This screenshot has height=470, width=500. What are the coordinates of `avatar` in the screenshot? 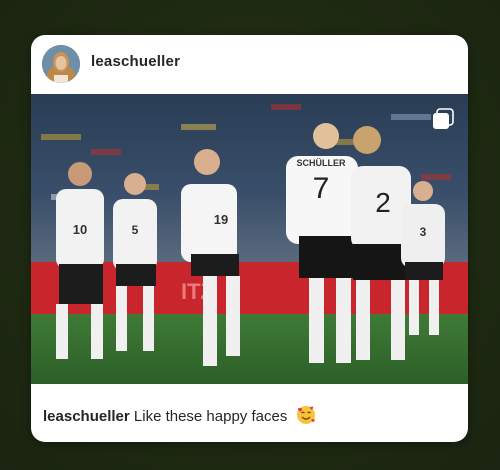 It's located at (61, 64).